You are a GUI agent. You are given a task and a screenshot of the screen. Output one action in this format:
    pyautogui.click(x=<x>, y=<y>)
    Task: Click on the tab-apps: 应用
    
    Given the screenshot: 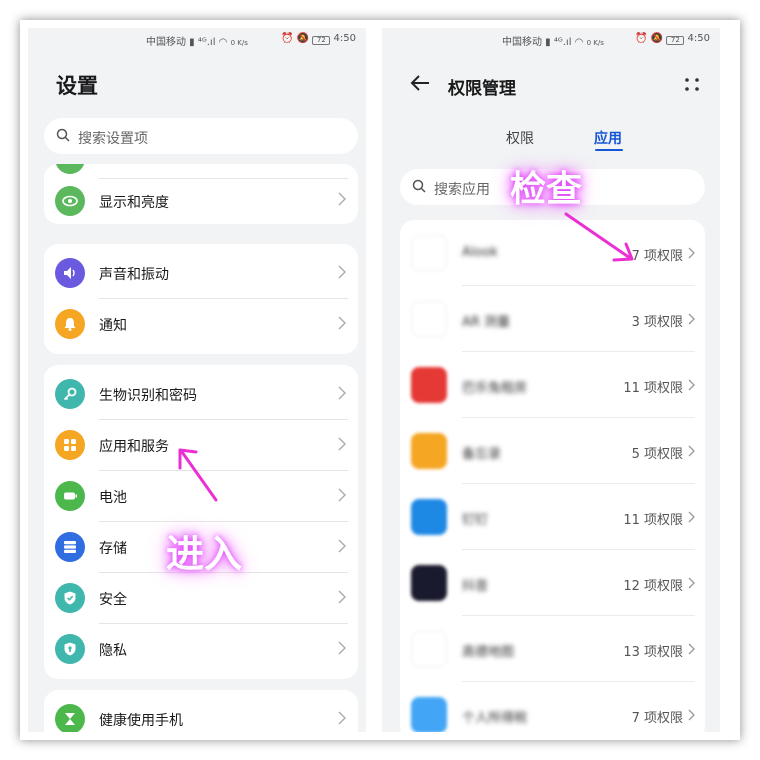 What is the action you would take?
    pyautogui.click(x=608, y=138)
    